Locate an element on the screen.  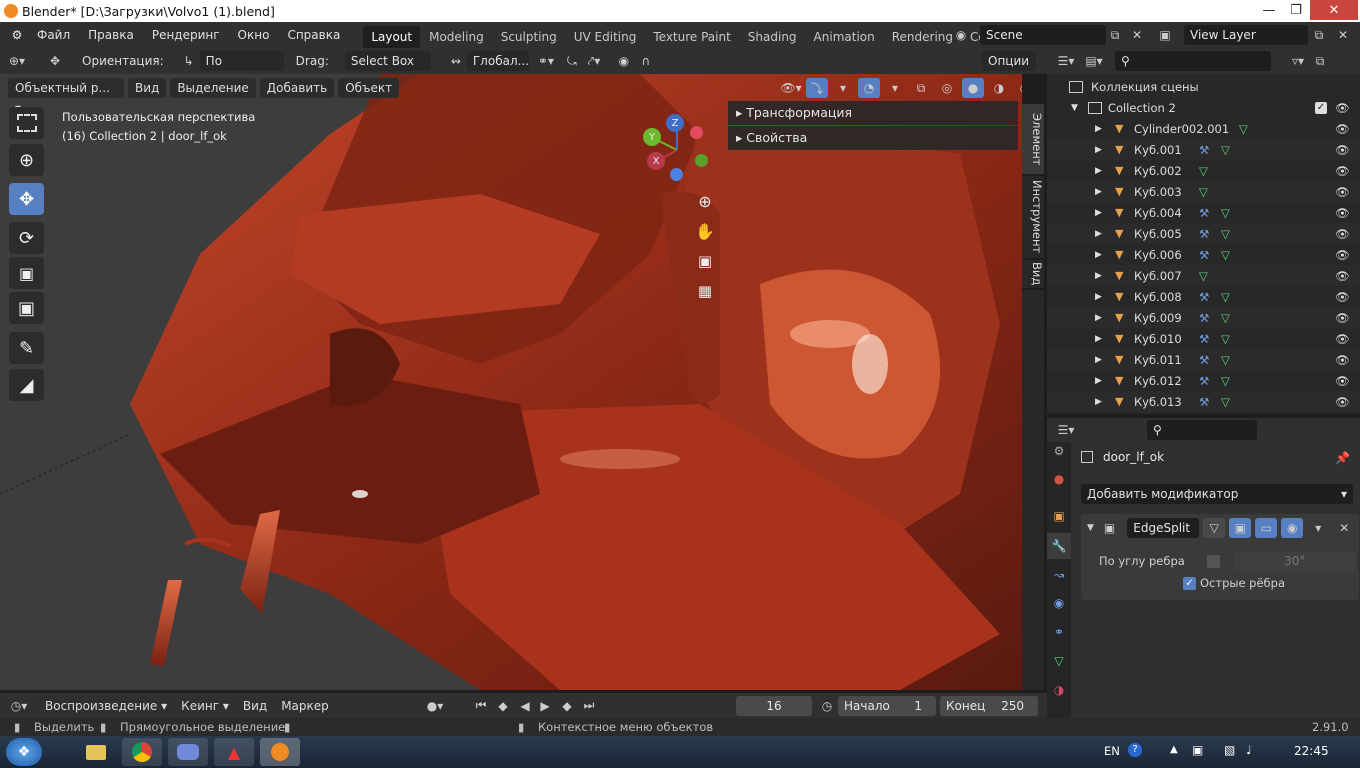
jump-start-icon: ⏮ is located at coordinates (481, 706).